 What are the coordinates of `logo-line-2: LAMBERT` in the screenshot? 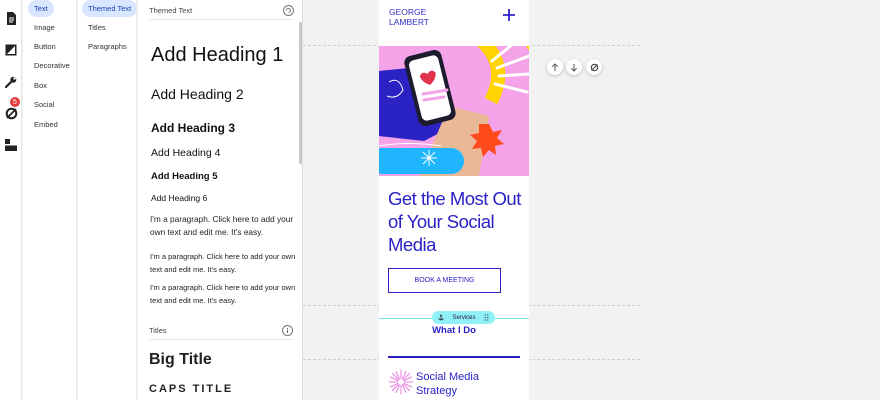 It's located at (409, 22).